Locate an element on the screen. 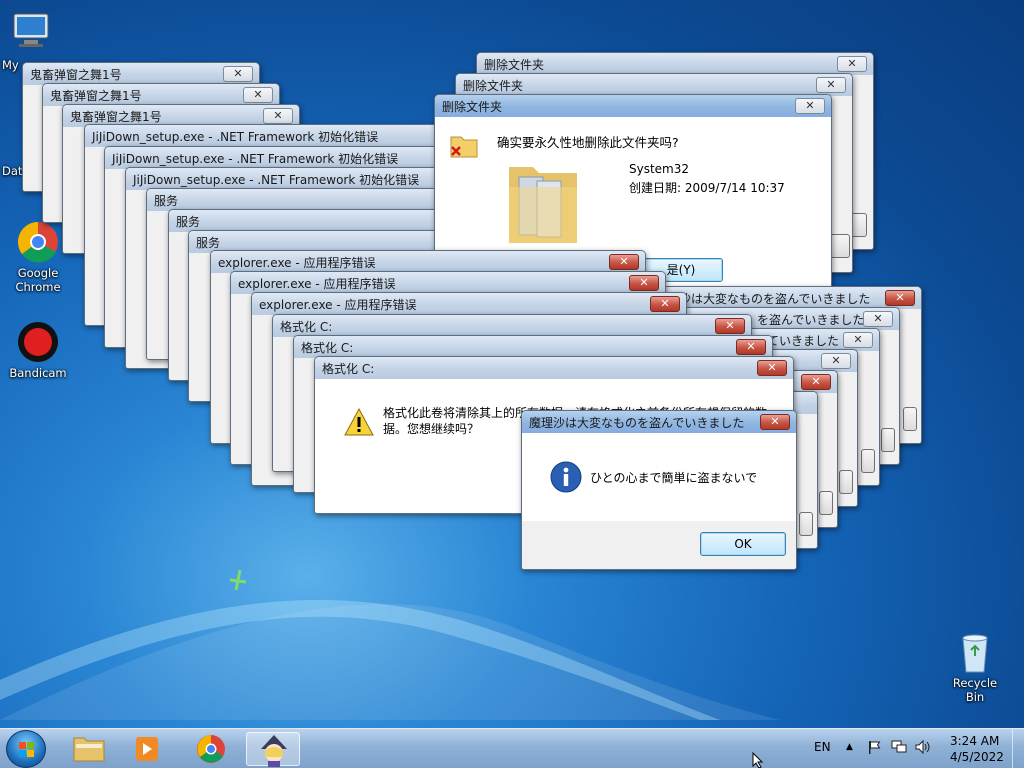 The image size is (1024, 768). info-icon is located at coordinates (566, 477).